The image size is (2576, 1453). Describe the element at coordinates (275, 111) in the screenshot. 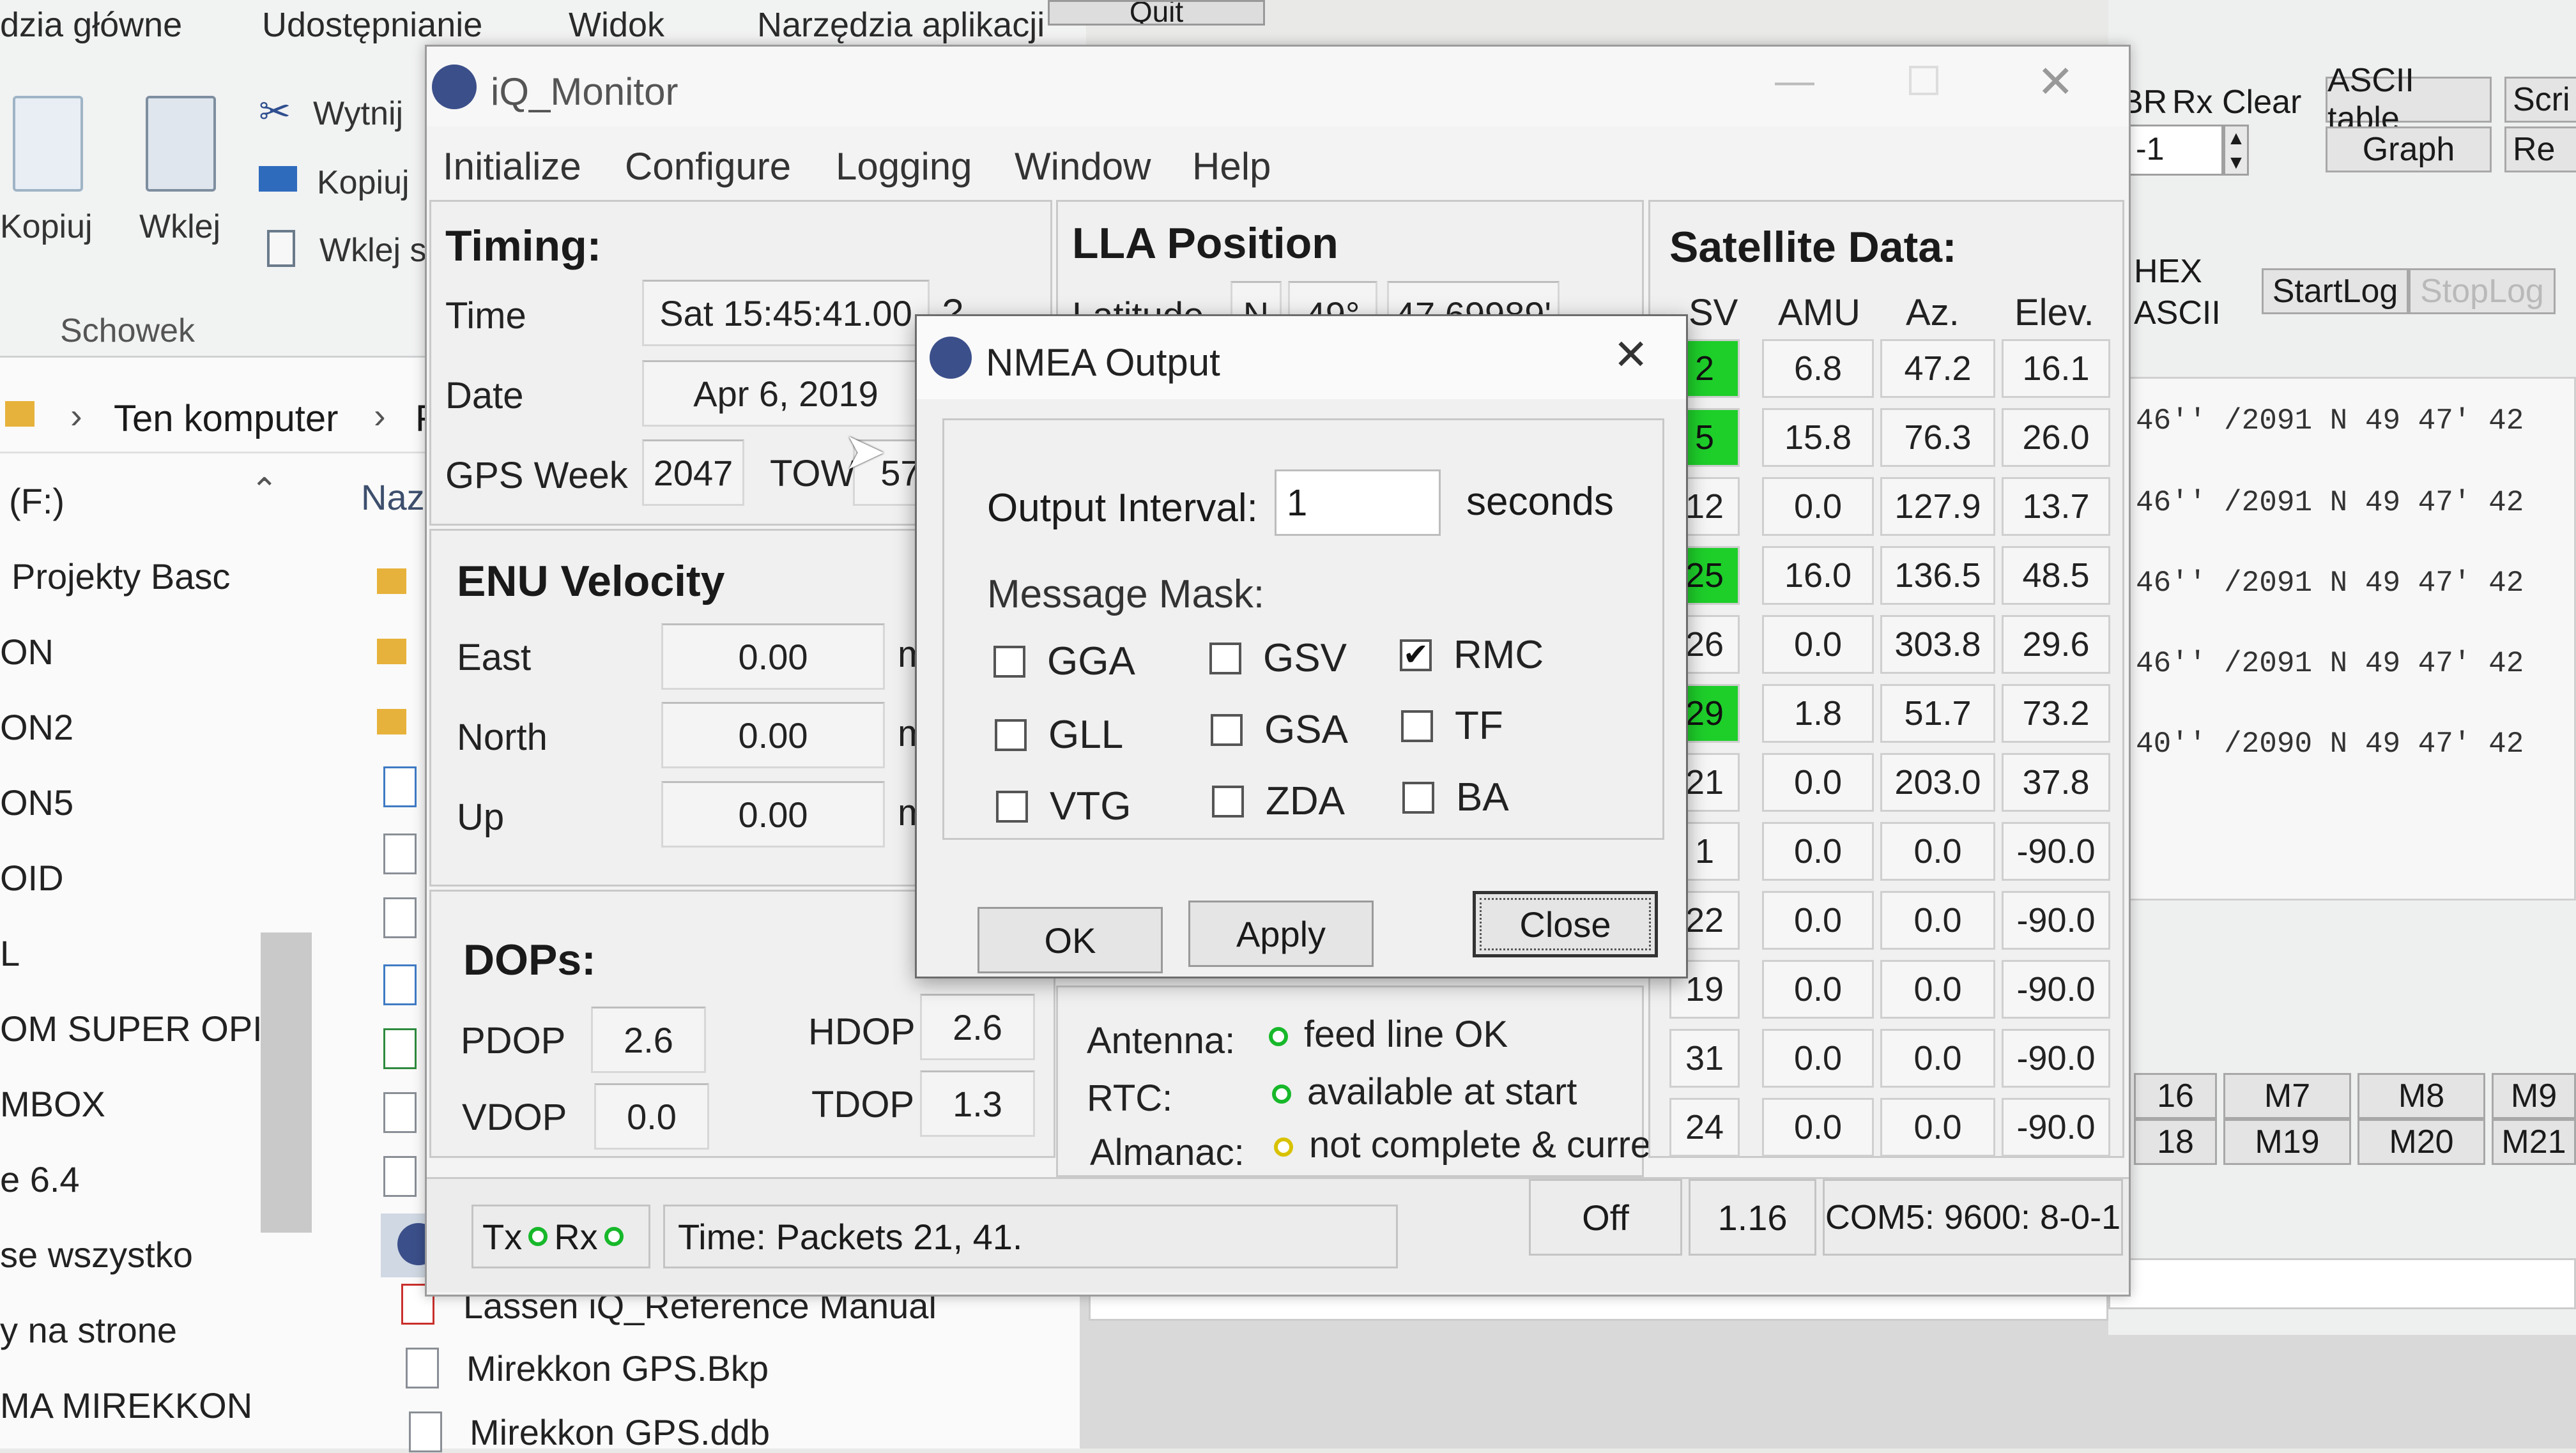

I see `scissors-icon: ✂` at that location.